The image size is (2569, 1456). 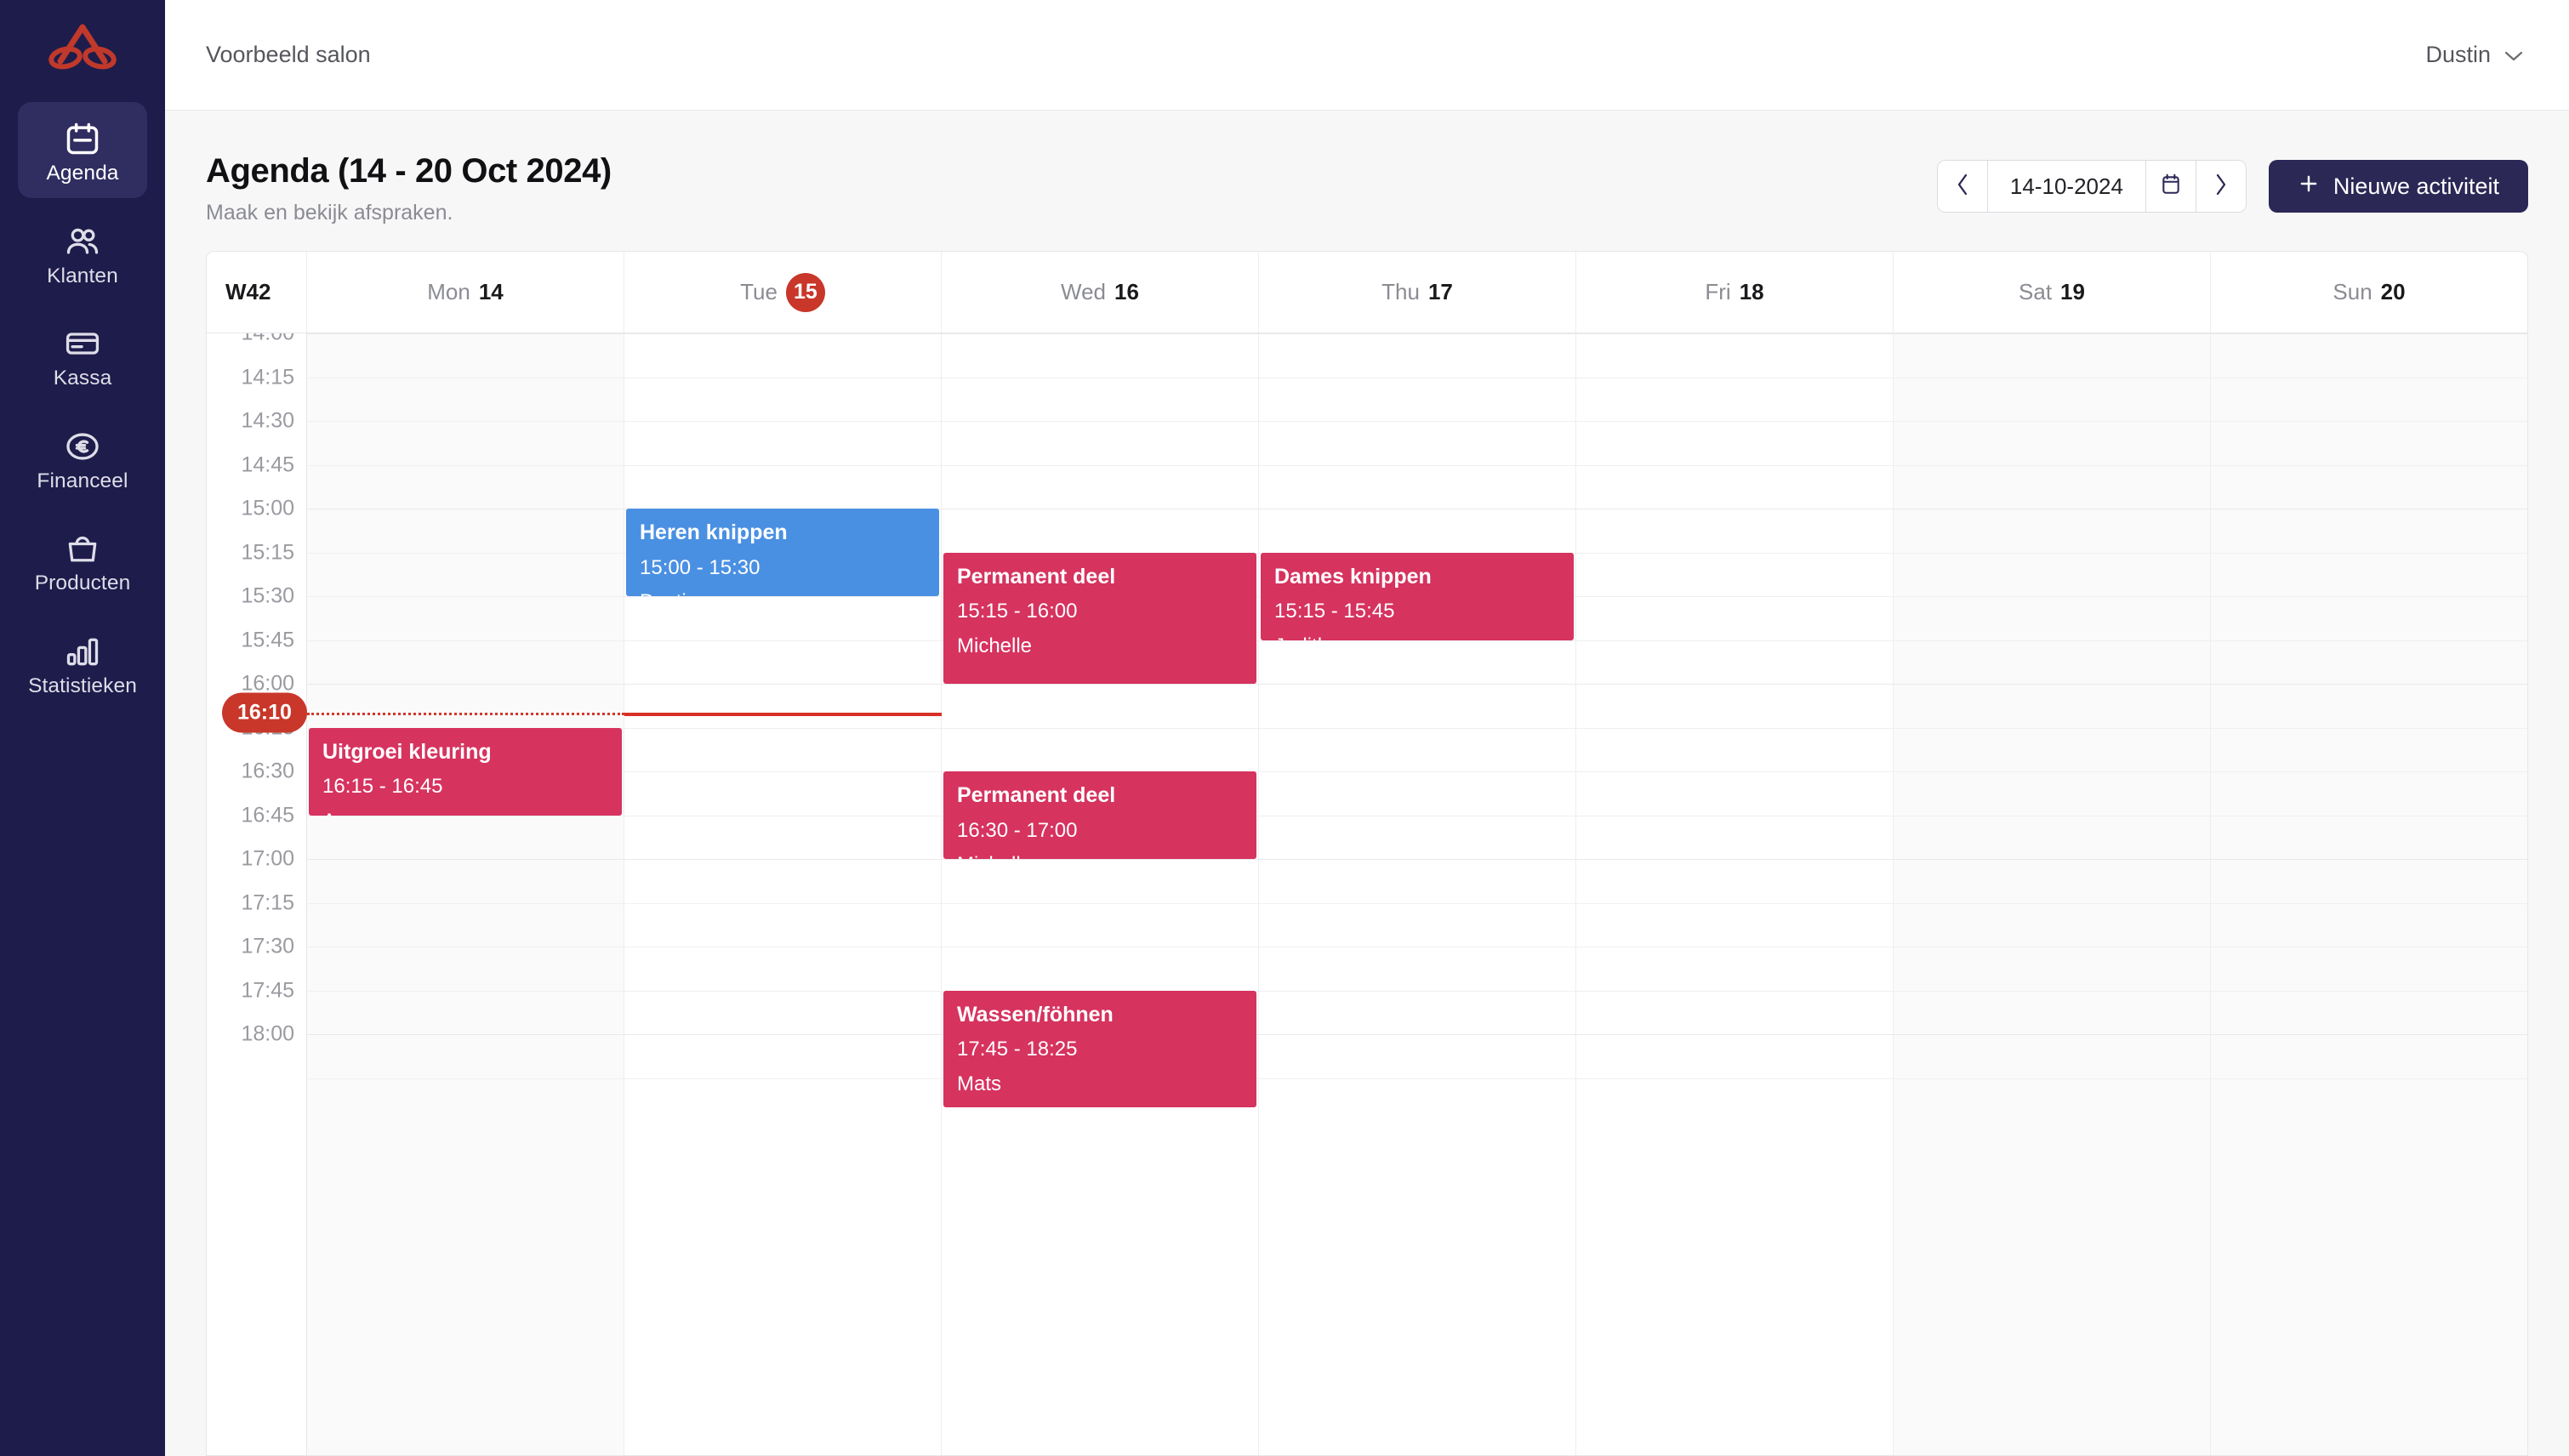 What do you see at coordinates (2052, 292) in the screenshot?
I see `day-header-sat: Sat 19` at bounding box center [2052, 292].